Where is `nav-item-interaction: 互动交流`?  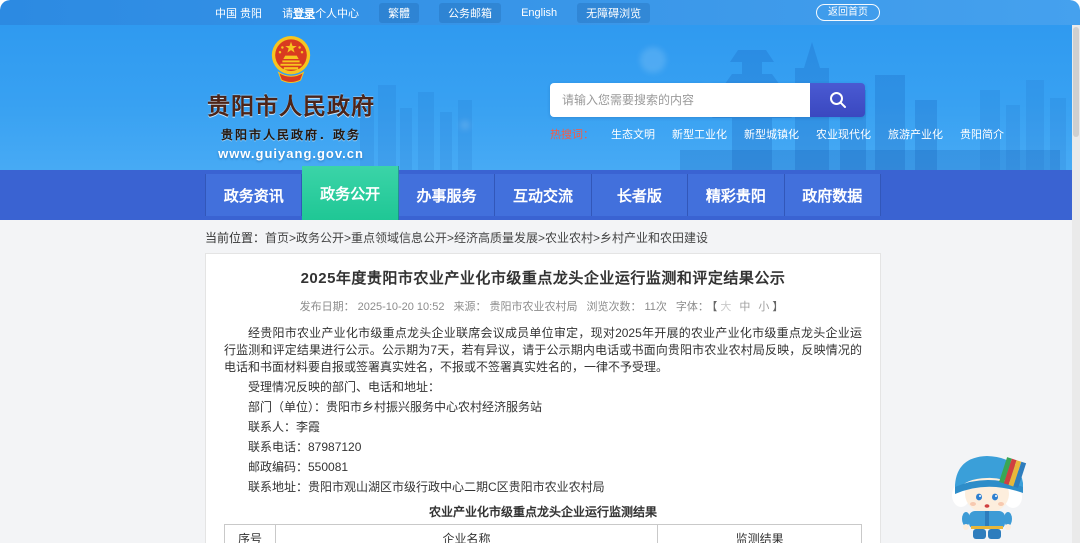
nav-item-interaction: 互动交流 is located at coordinates (543, 195).